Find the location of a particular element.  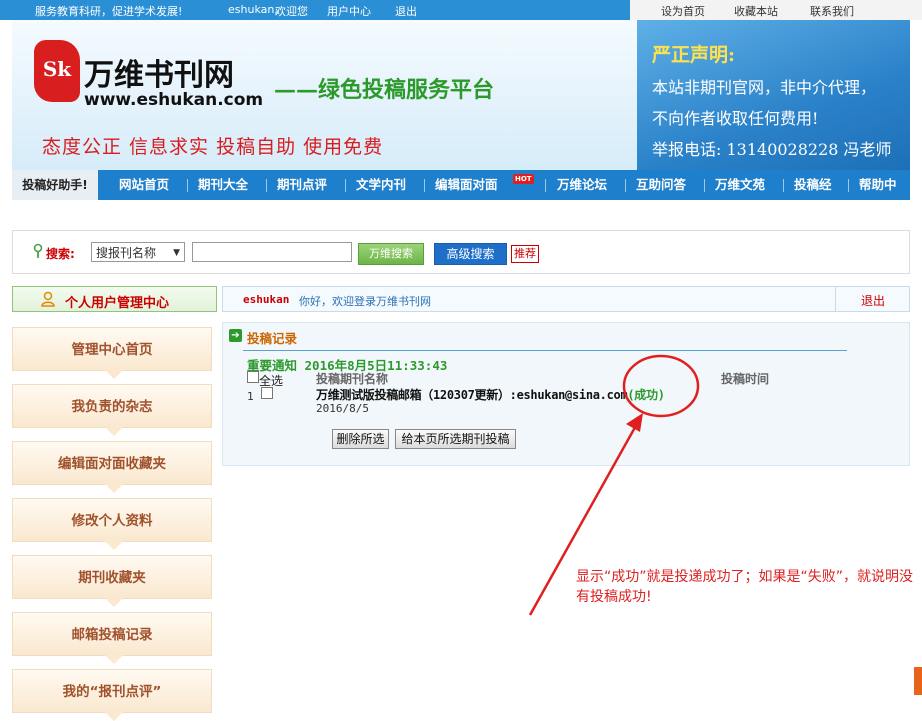

highlight-circle is located at coordinates (661, 386).